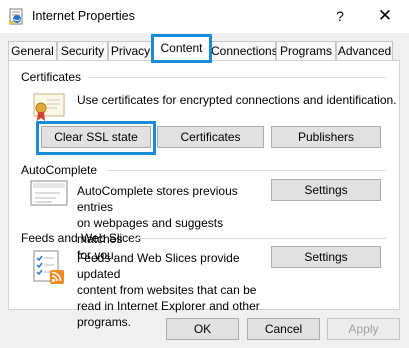 The height and width of the screenshot is (348, 409). What do you see at coordinates (364, 50) in the screenshot?
I see `tab-advanced: Advanced` at bounding box center [364, 50].